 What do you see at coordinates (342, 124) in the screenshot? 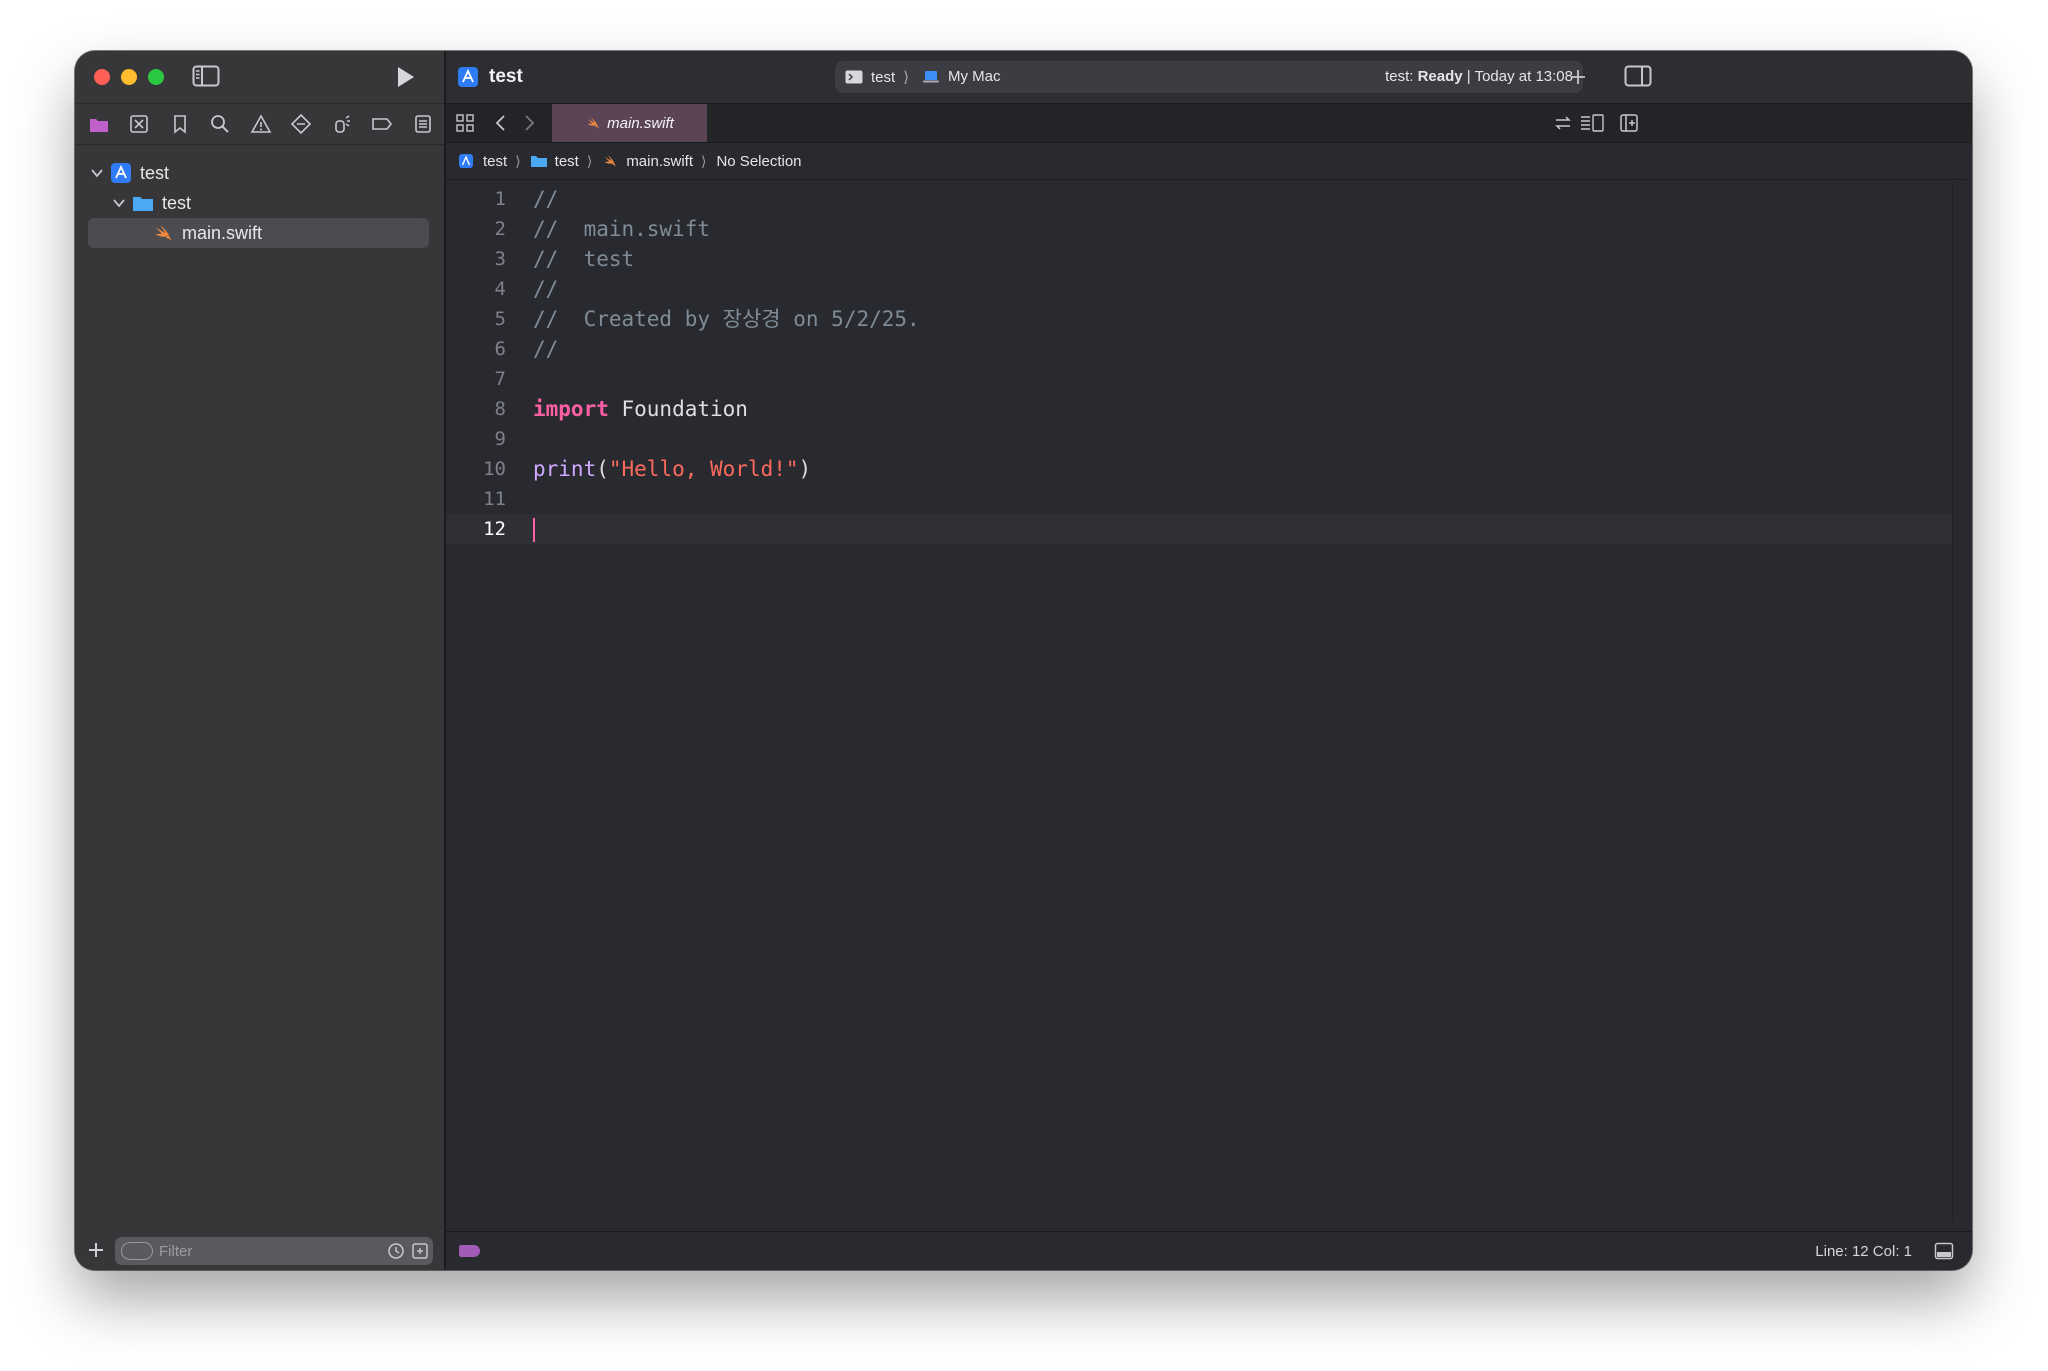
I see `debug-icon` at bounding box center [342, 124].